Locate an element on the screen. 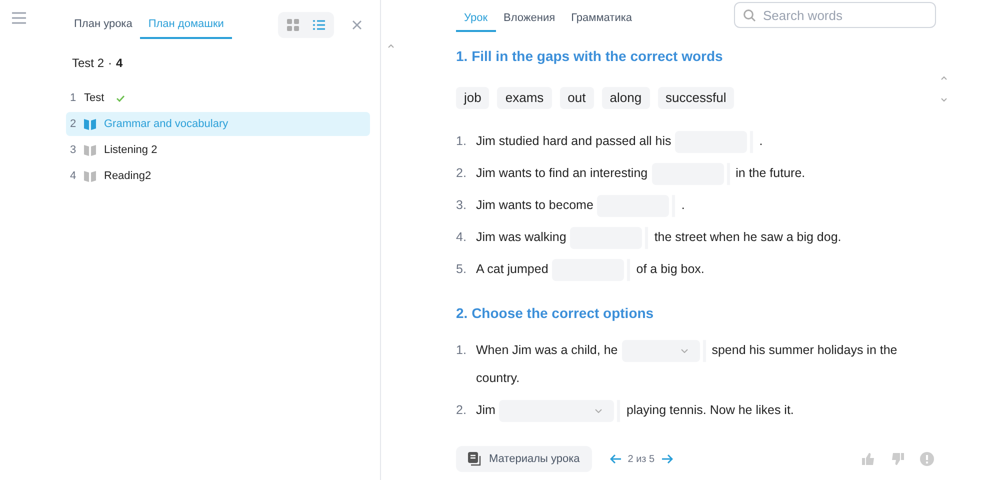 The height and width of the screenshot is (480, 1000). sentence-text: Jim was walking is located at coordinates (521, 237).